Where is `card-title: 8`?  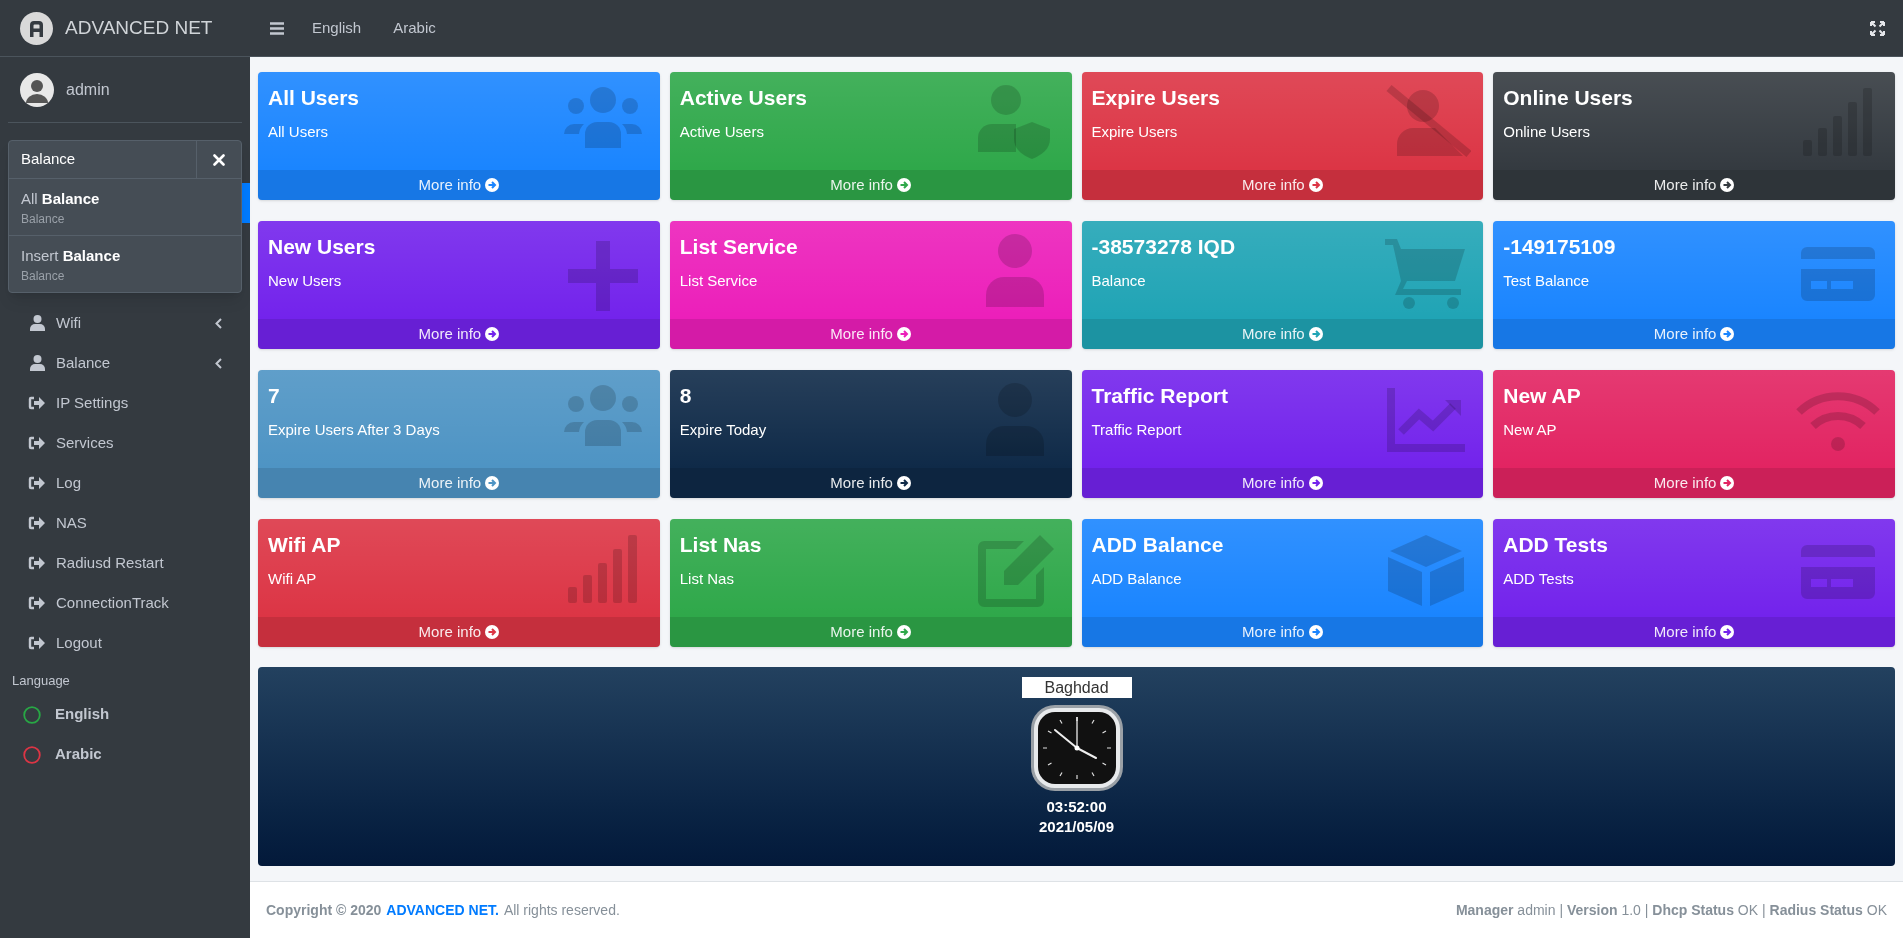 card-title: 8 is located at coordinates (686, 396).